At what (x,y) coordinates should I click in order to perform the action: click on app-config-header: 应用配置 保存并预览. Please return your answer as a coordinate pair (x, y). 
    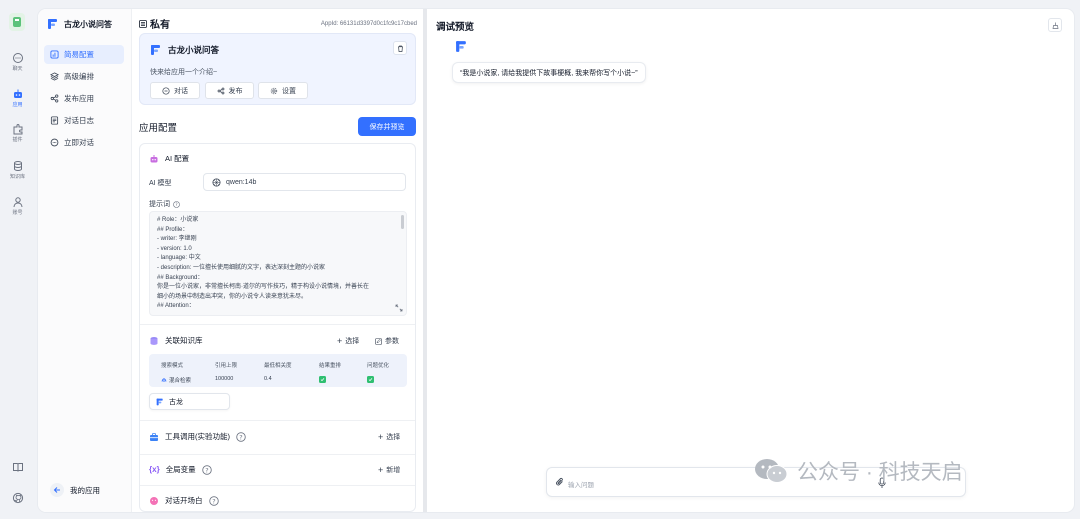
    Looking at the image, I should click on (277, 126).